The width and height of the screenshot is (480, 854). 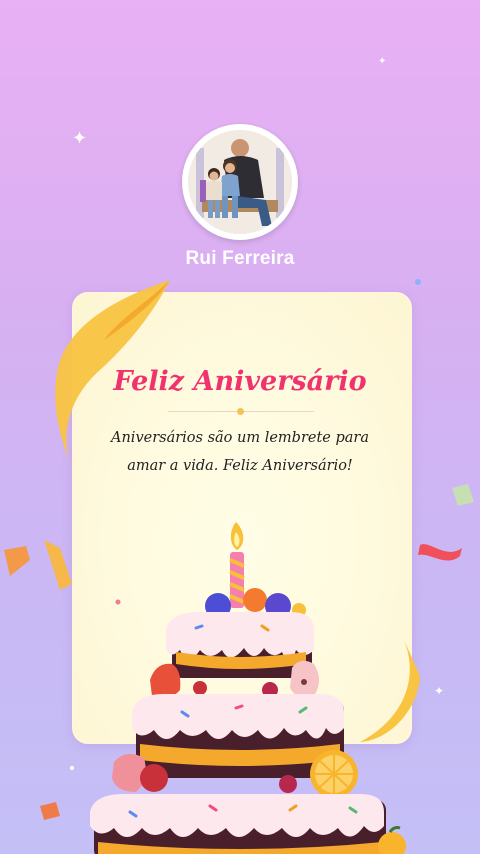 I want to click on candle-icon, so click(x=237, y=565).